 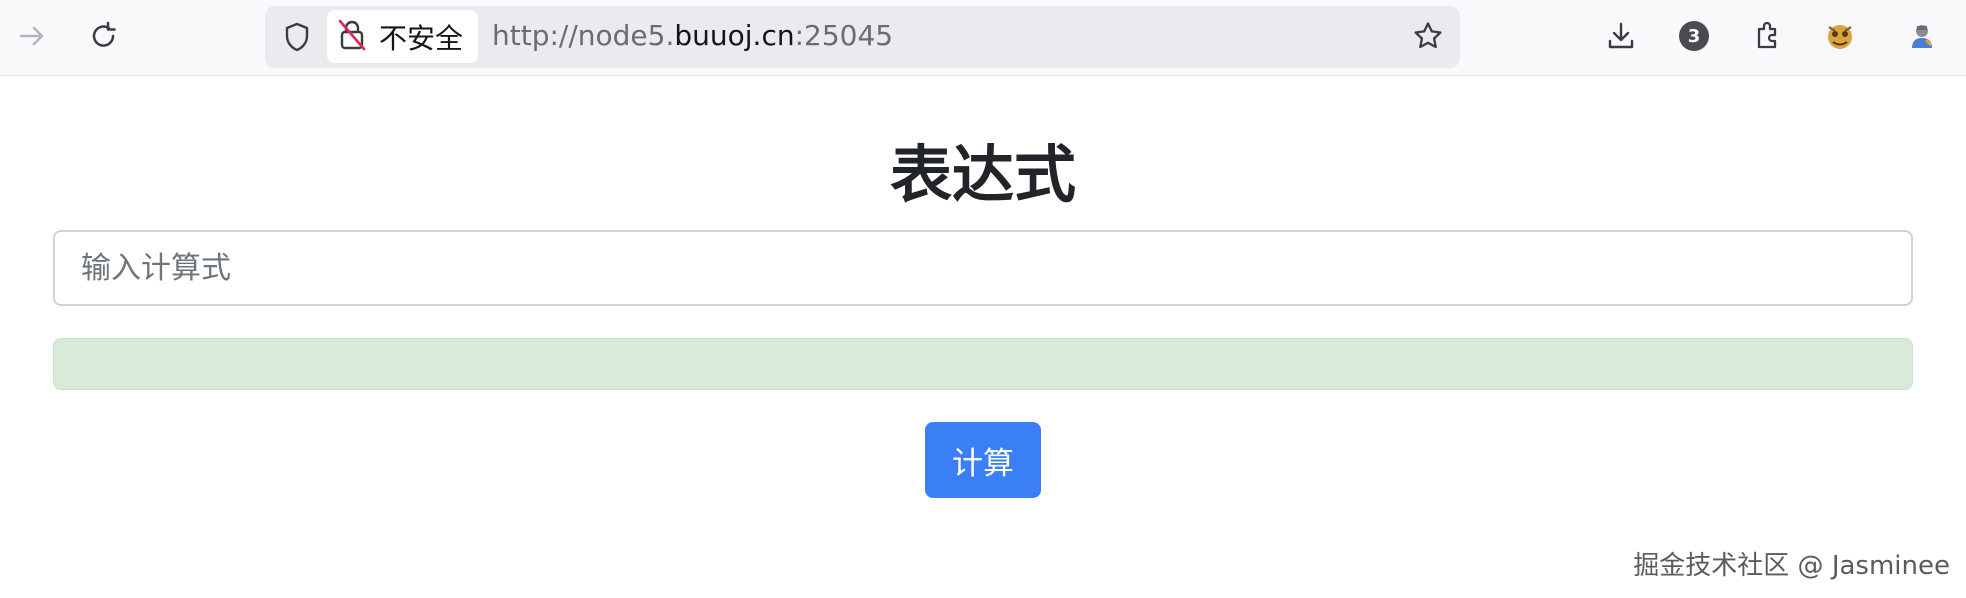 I want to click on download-icon, so click(x=1621, y=36).